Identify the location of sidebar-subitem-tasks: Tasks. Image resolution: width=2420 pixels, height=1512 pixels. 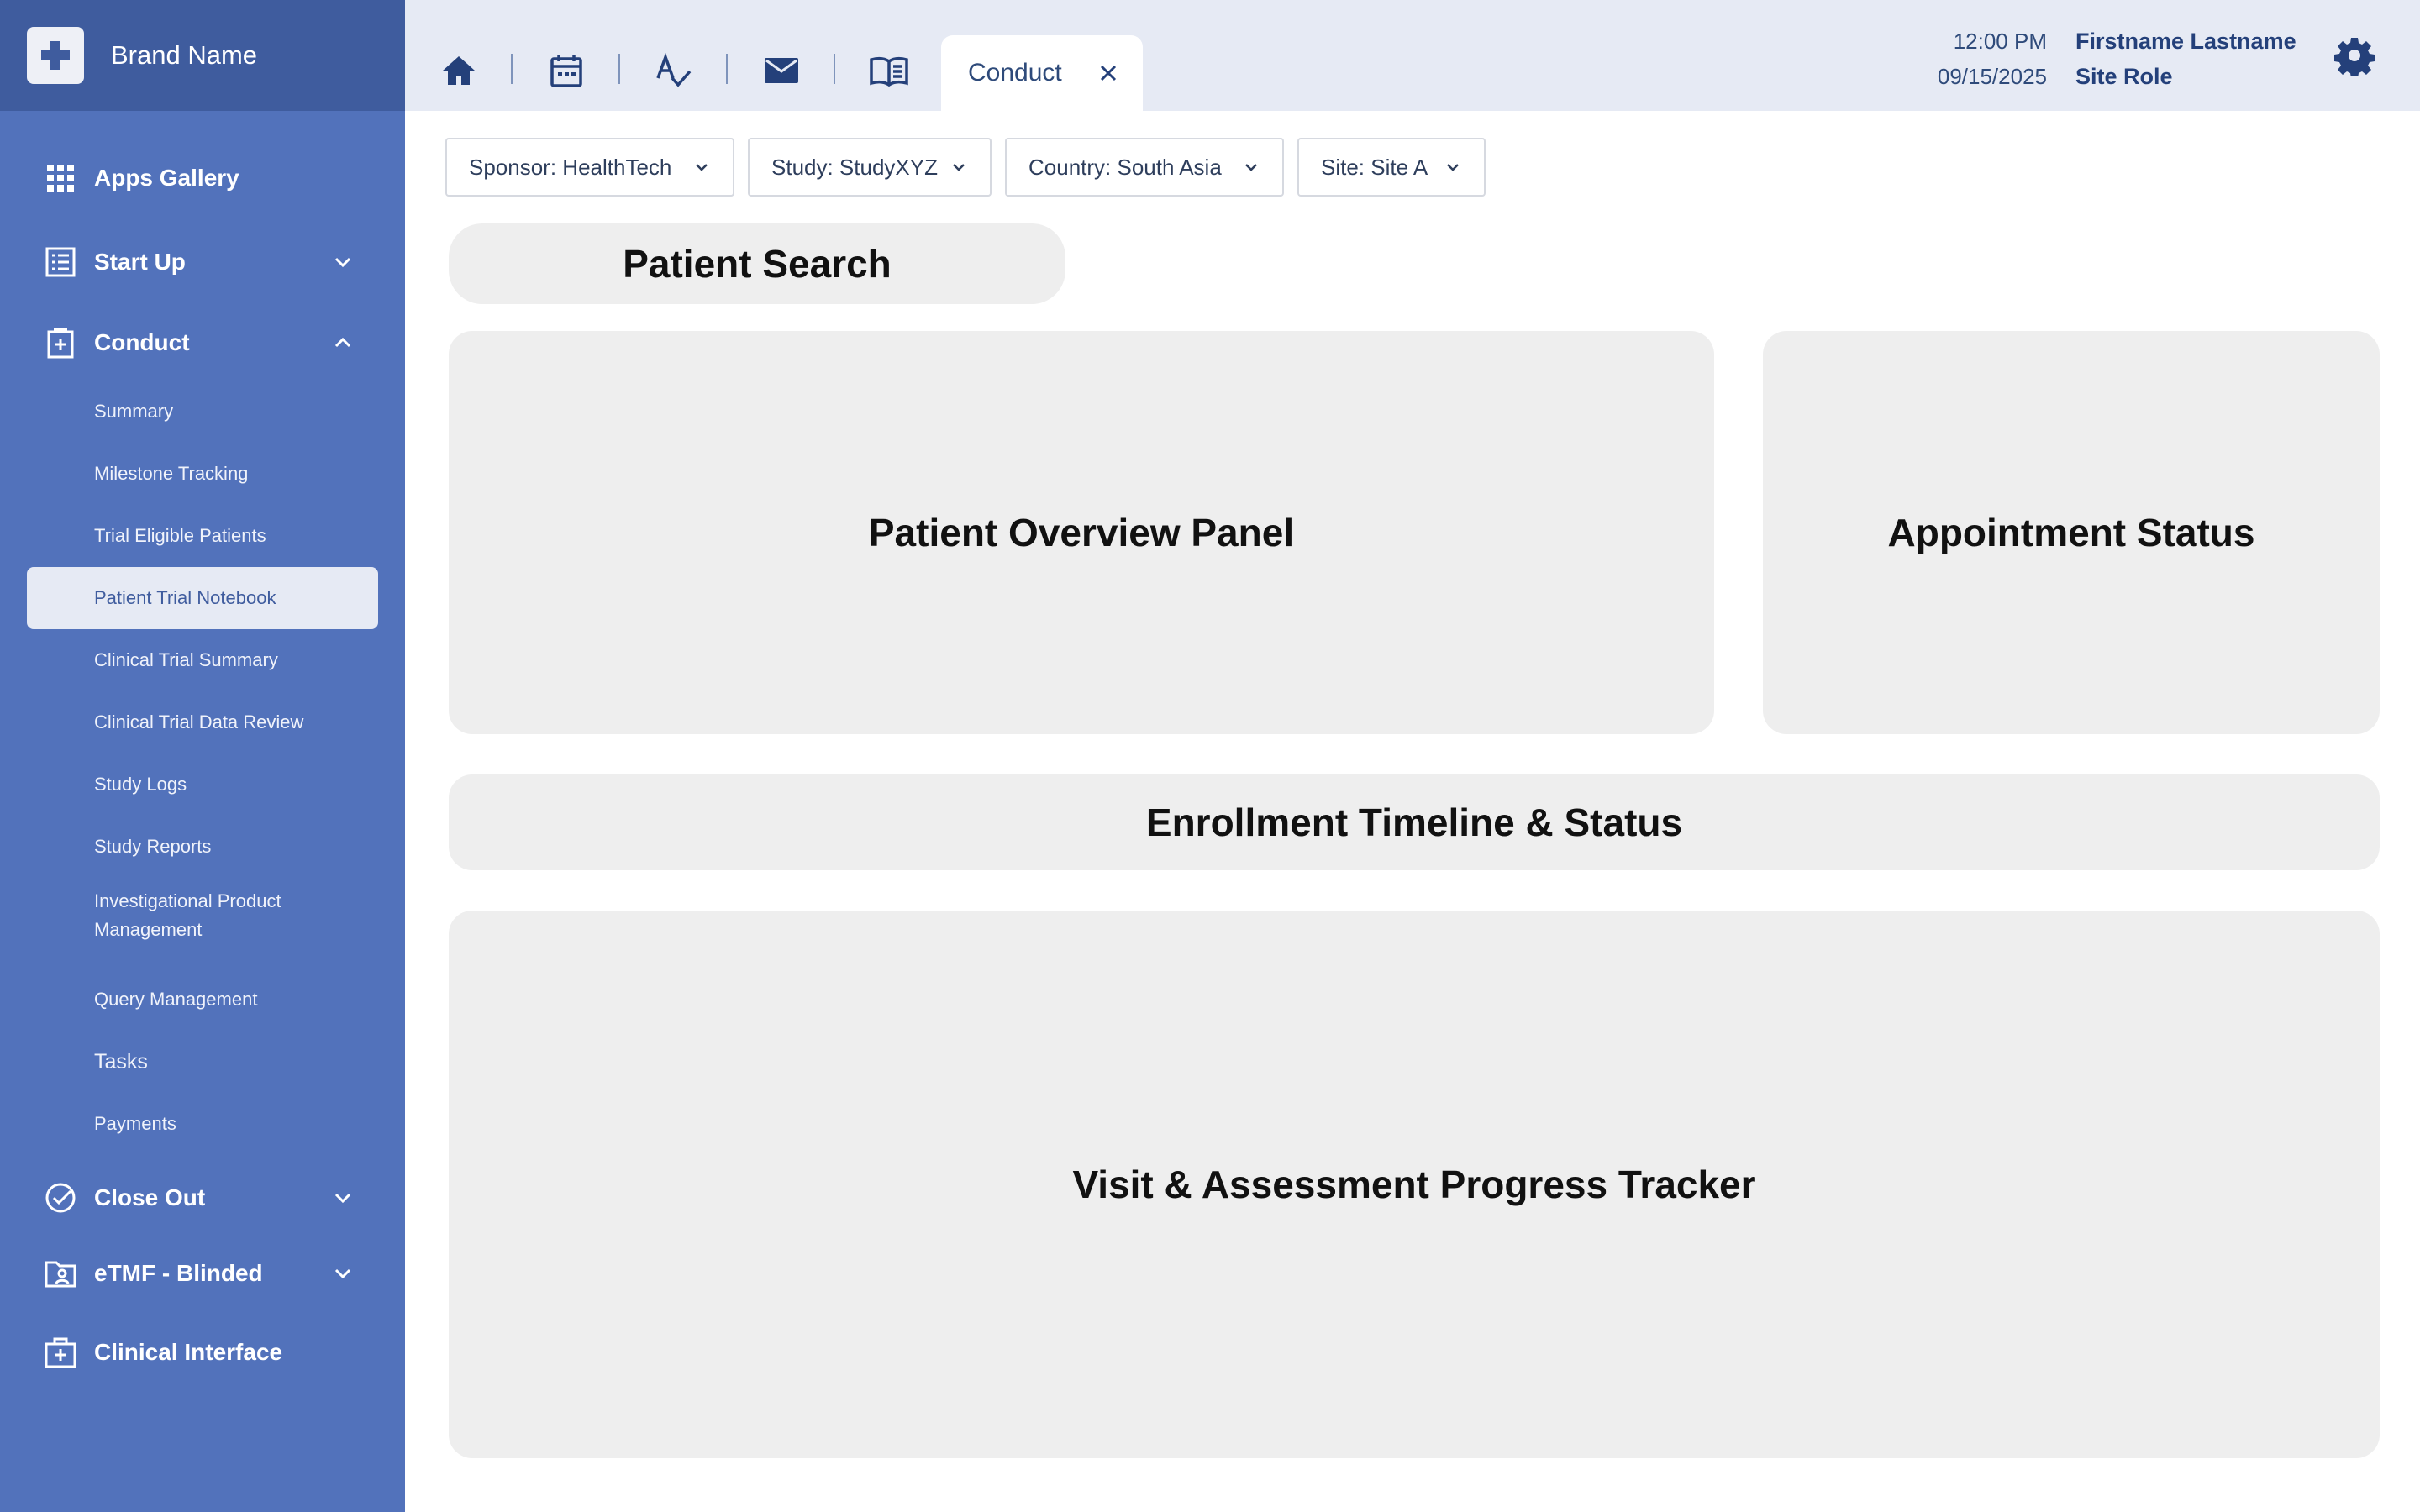
(202, 1062).